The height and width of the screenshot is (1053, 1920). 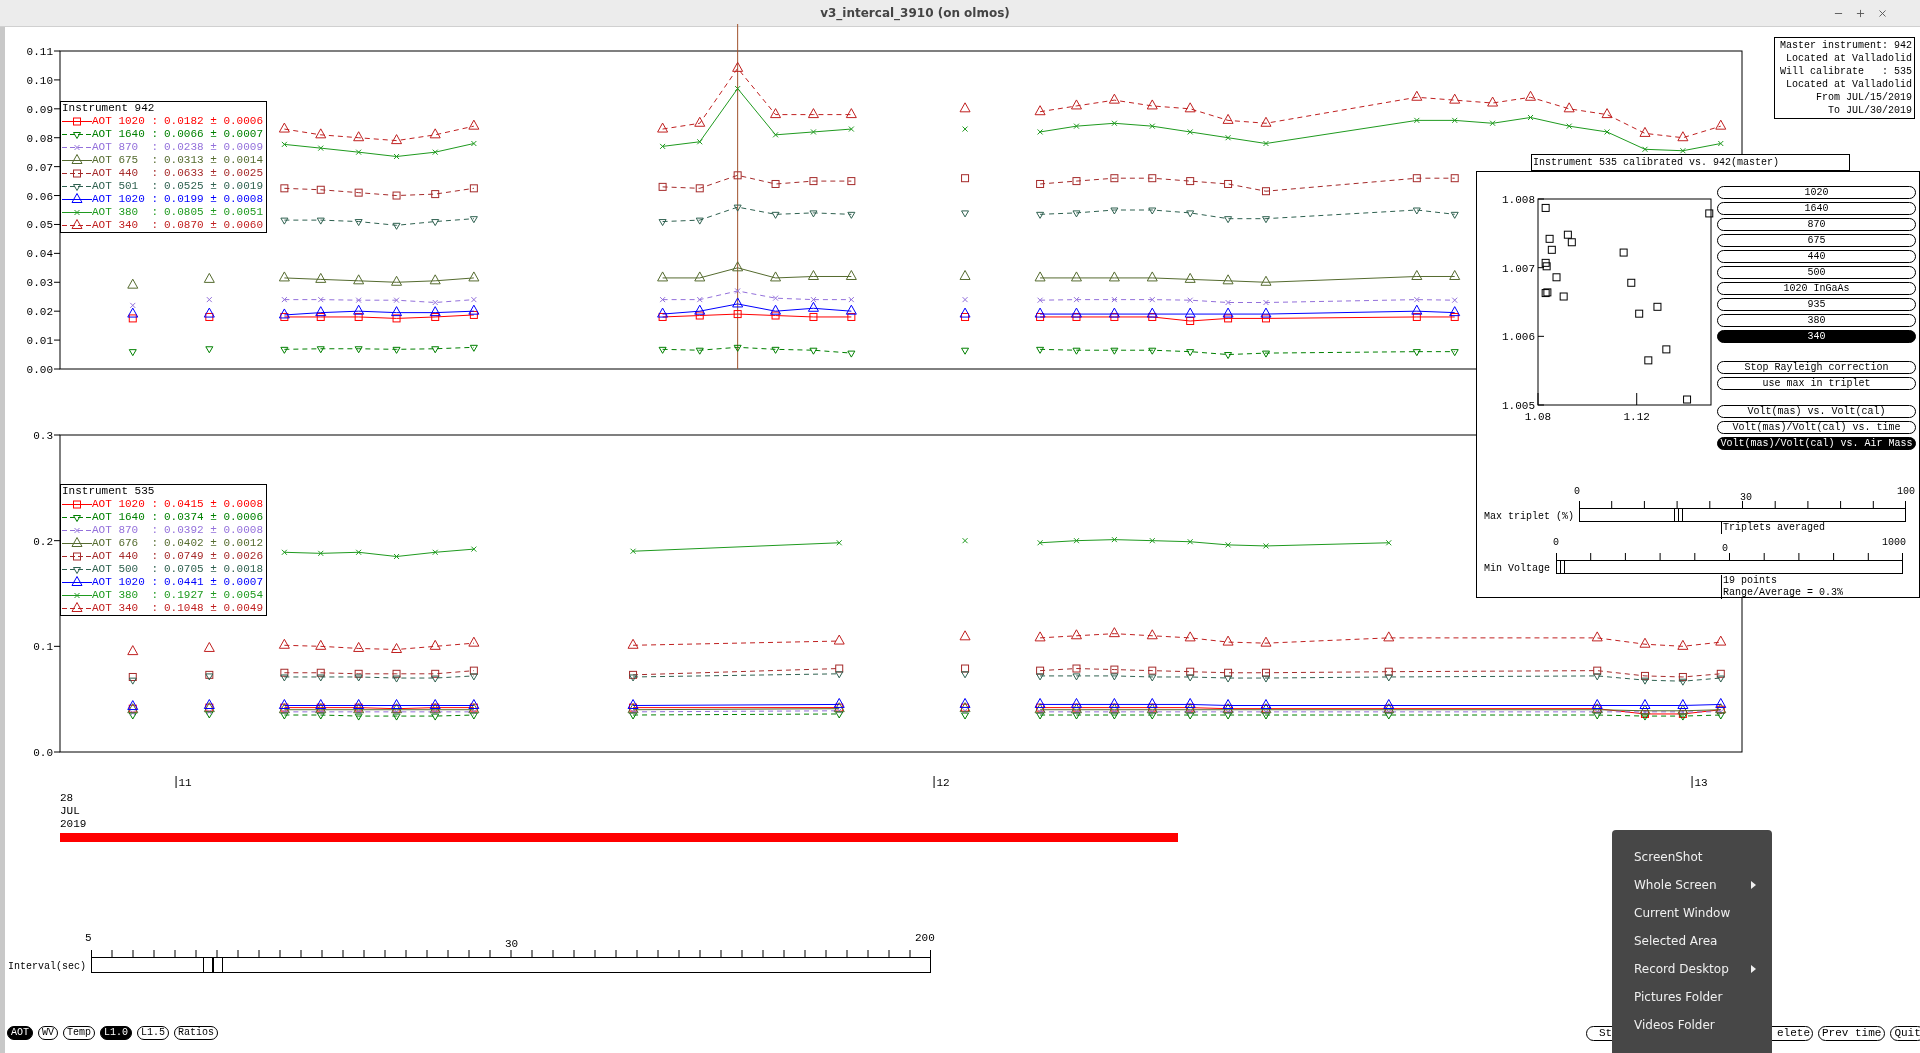 What do you see at coordinates (214, 595) in the screenshot?
I see `legend-value: 0.1927 ± 0.0054` at bounding box center [214, 595].